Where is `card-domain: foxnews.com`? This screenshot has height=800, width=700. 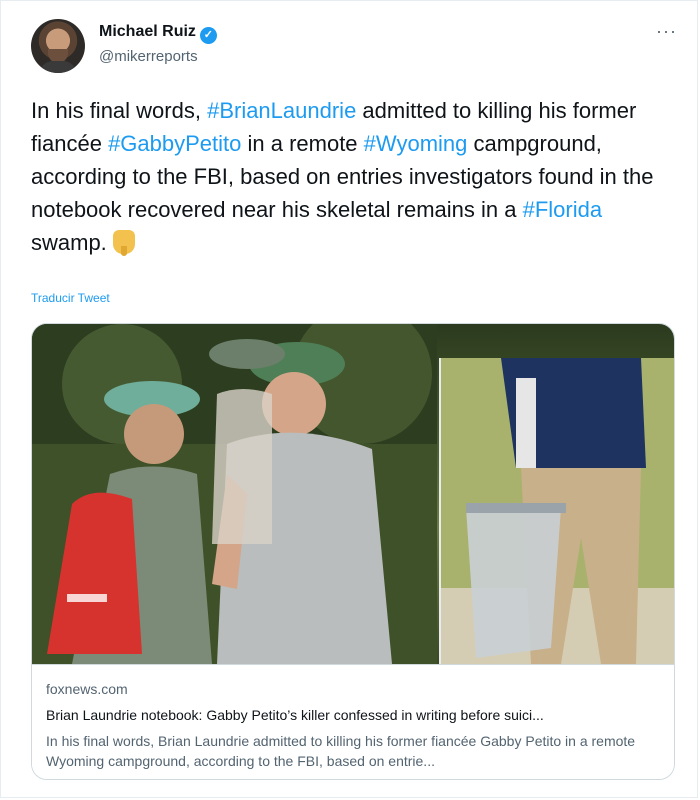
card-domain: foxnews.com is located at coordinates (87, 689).